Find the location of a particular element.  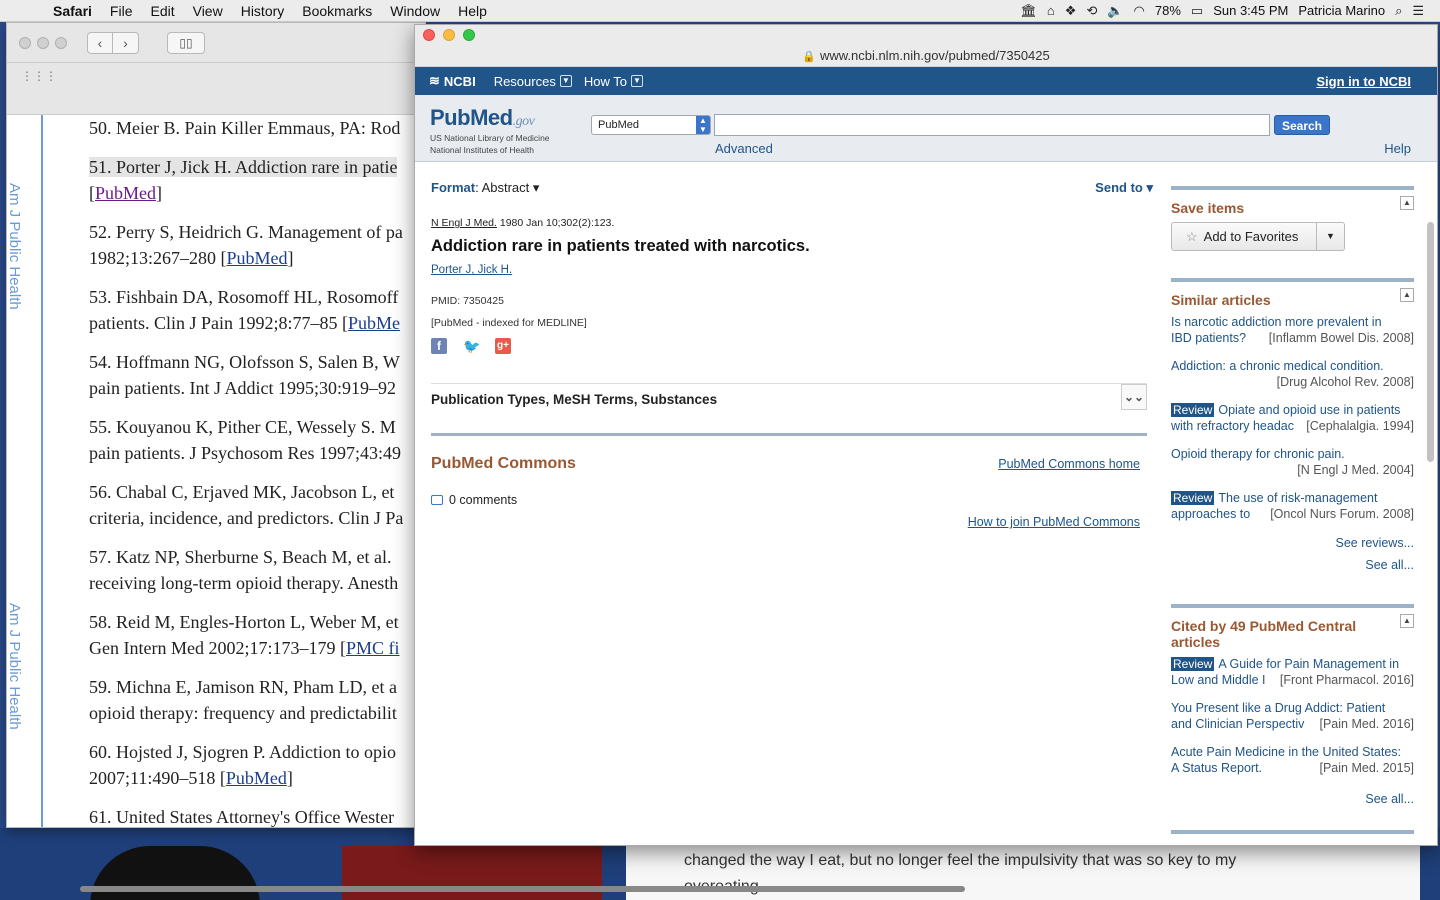

wifi-icon: ◠ is located at coordinates (1139, 11).